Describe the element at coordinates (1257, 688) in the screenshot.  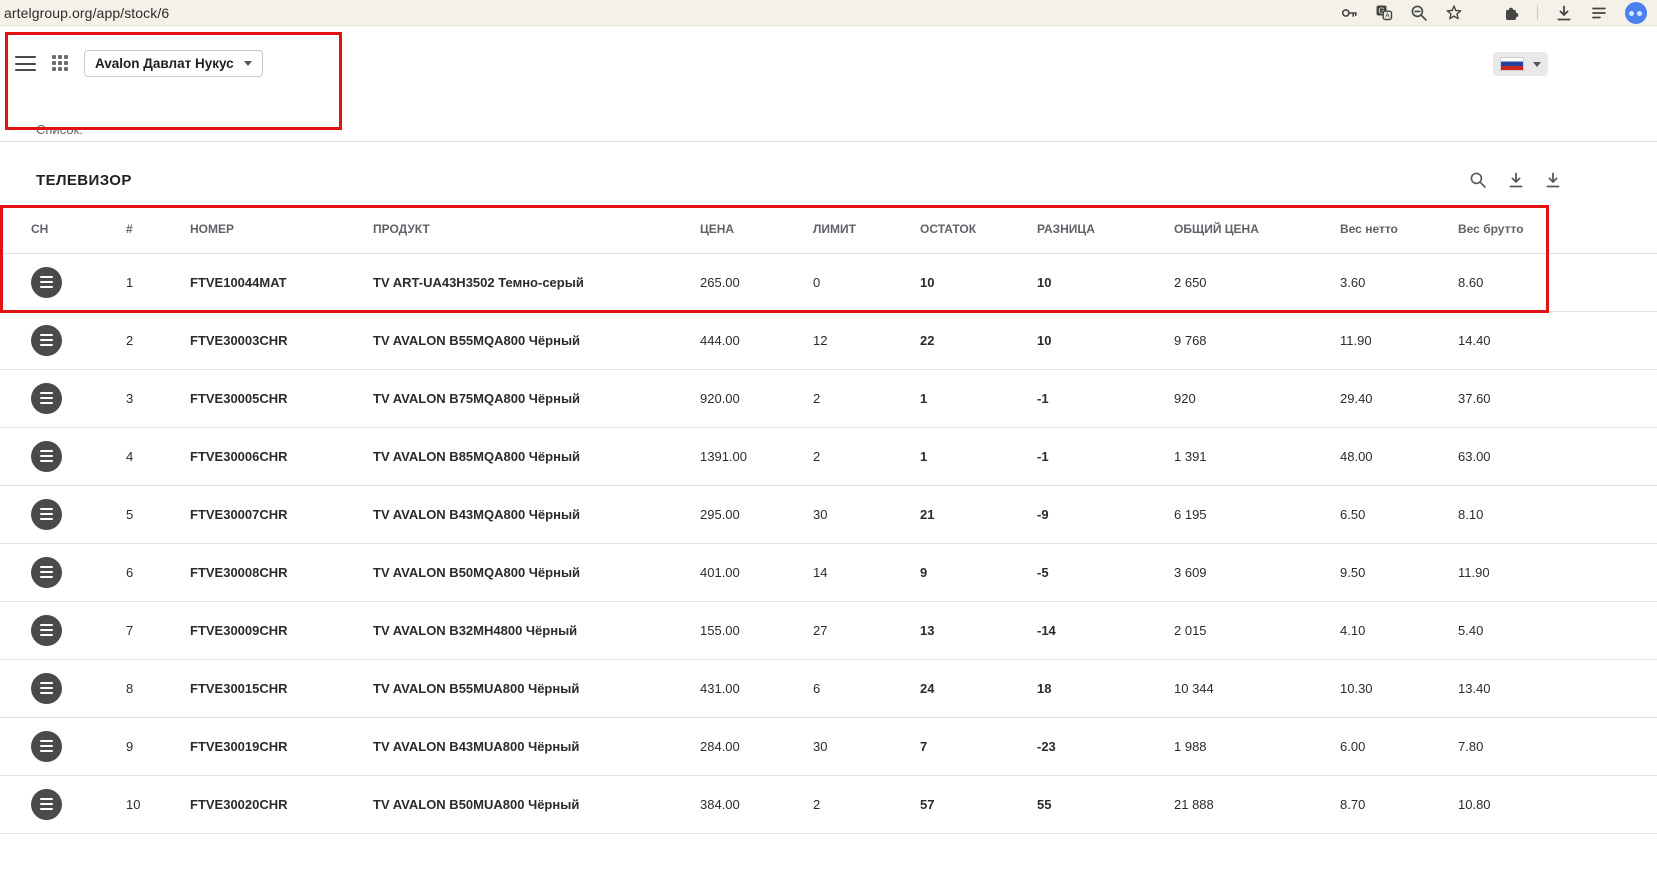
I see `cell-total-price: 10 344` at that location.